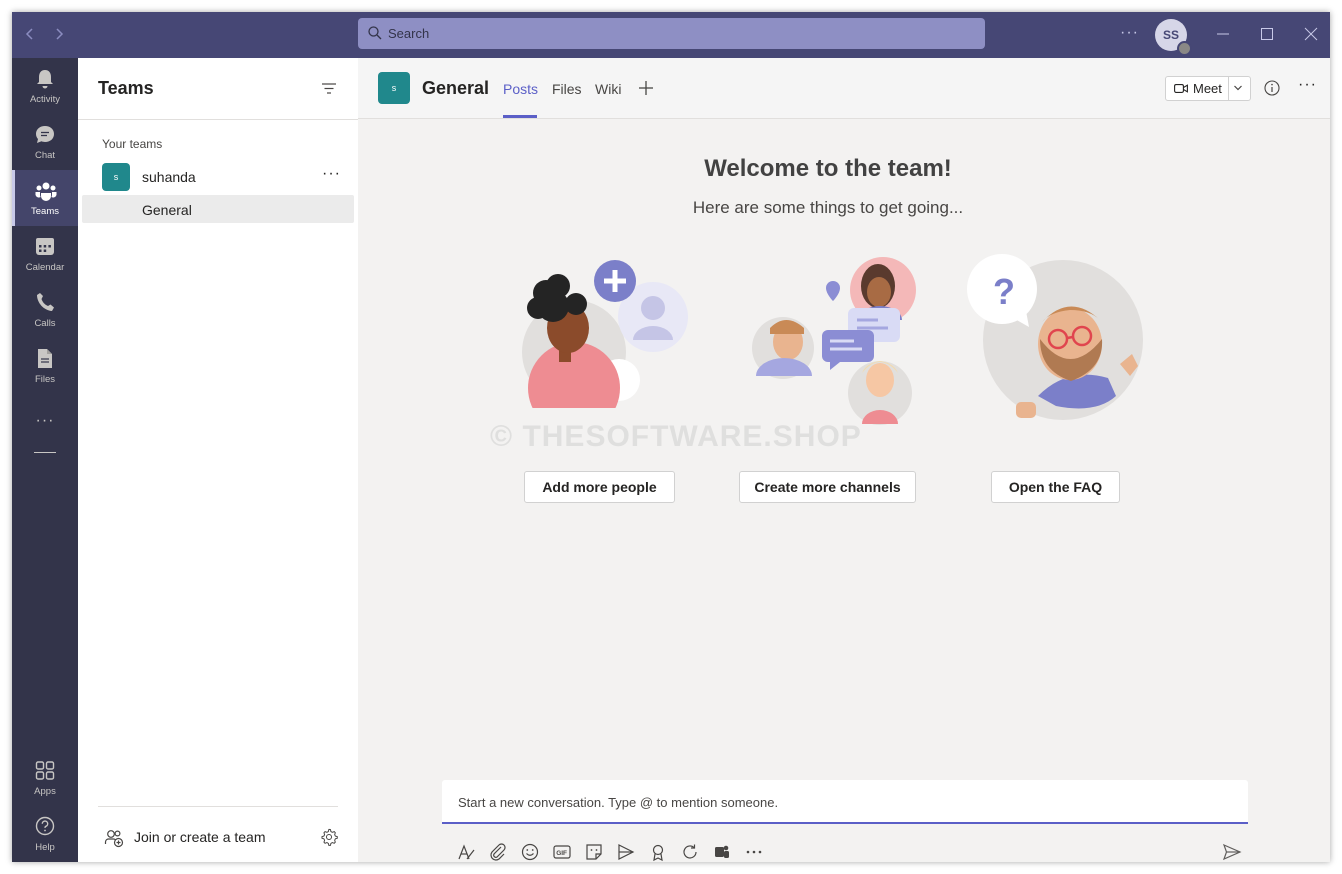 Image resolution: width=1342 pixels, height=874 pixels. I want to click on add-tab-icon, so click(646, 88).